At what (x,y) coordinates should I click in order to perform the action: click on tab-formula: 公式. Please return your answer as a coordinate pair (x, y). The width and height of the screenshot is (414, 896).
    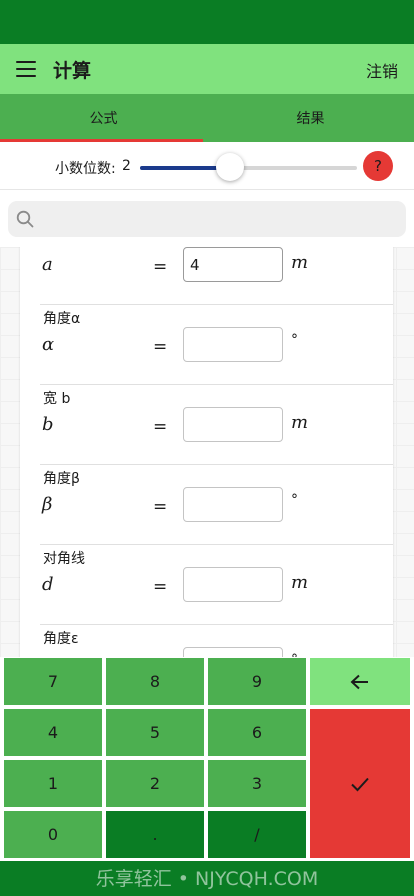
    Looking at the image, I should click on (103, 118).